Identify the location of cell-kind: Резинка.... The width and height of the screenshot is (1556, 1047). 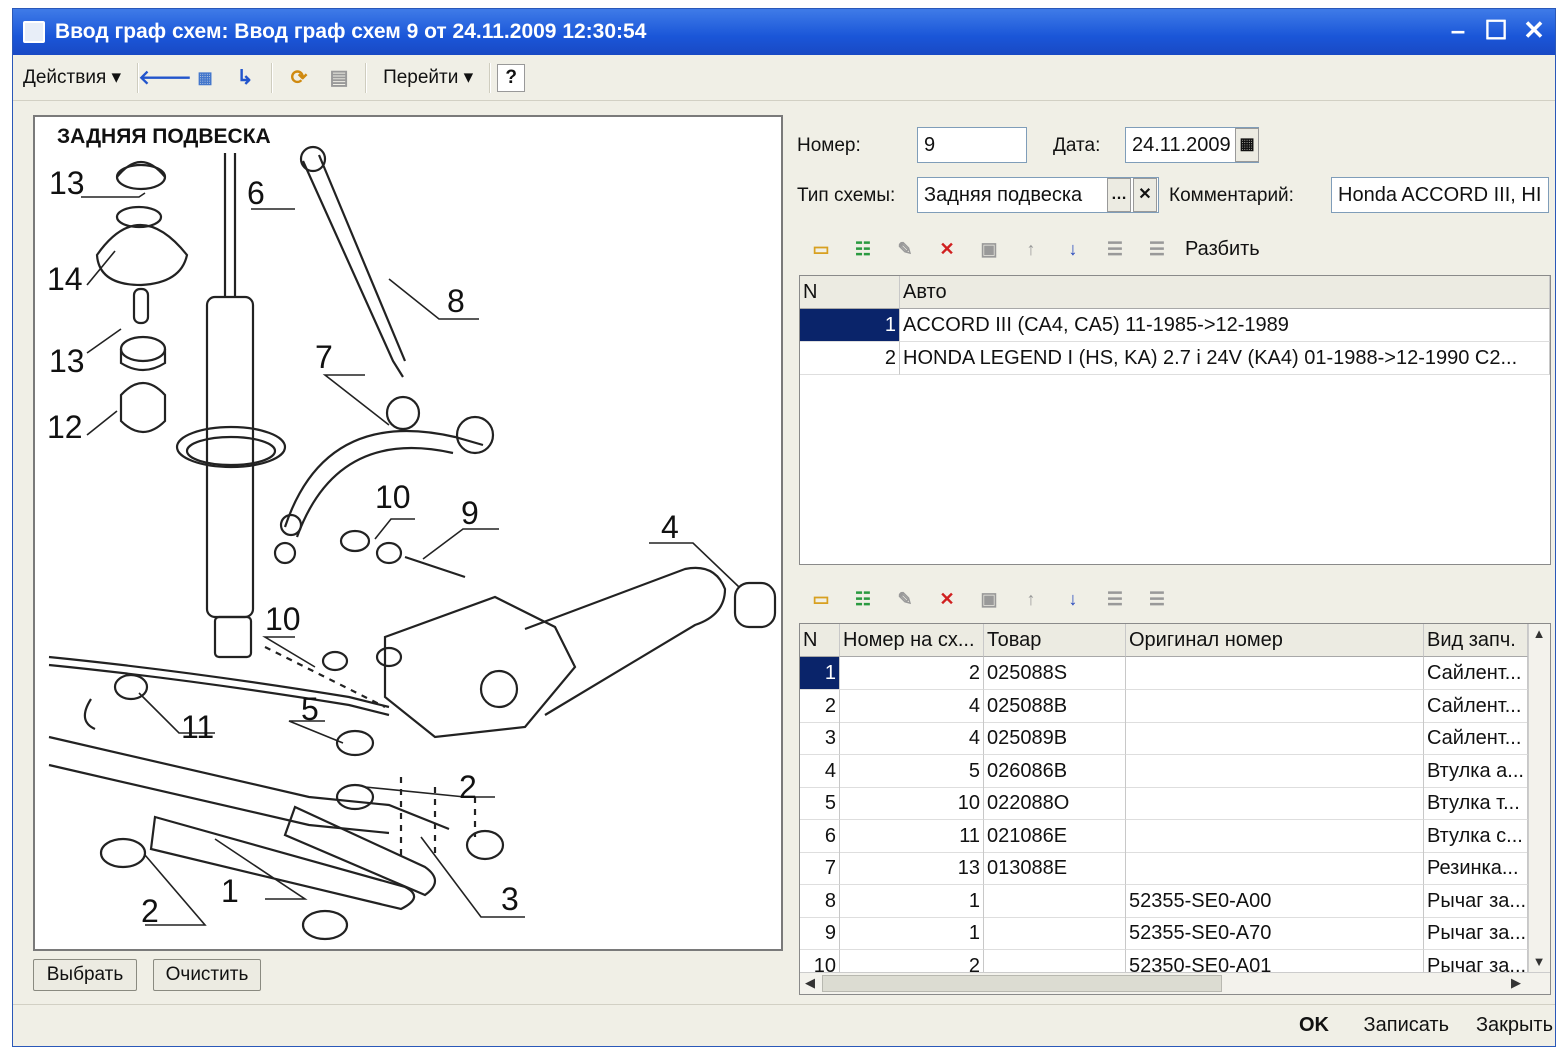
(1476, 868).